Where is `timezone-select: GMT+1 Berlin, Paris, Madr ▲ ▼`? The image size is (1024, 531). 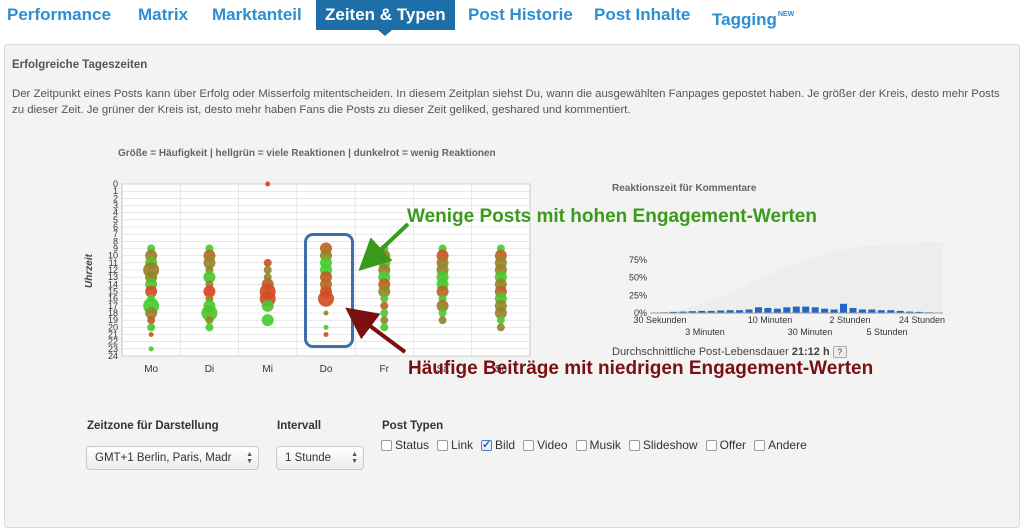 timezone-select: GMT+1 Berlin, Paris, Madr ▲ ▼ is located at coordinates (172, 458).